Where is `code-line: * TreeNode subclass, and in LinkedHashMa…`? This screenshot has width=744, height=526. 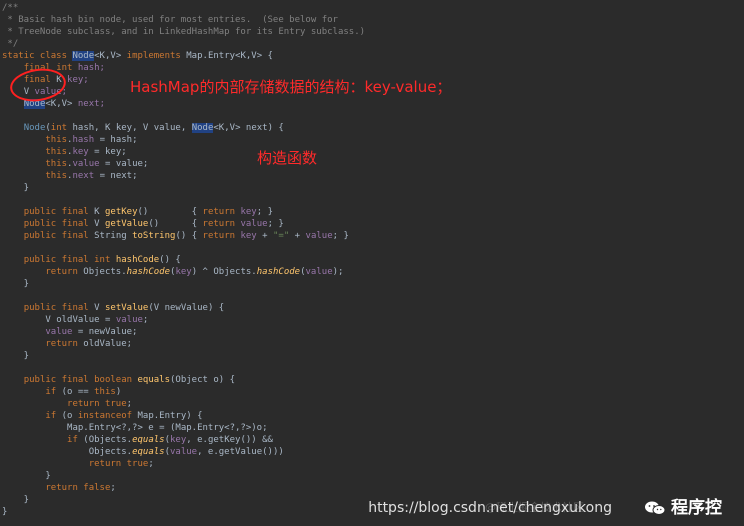 code-line: * TreeNode subclass, and in LinkedHashMa… is located at coordinates (183, 32).